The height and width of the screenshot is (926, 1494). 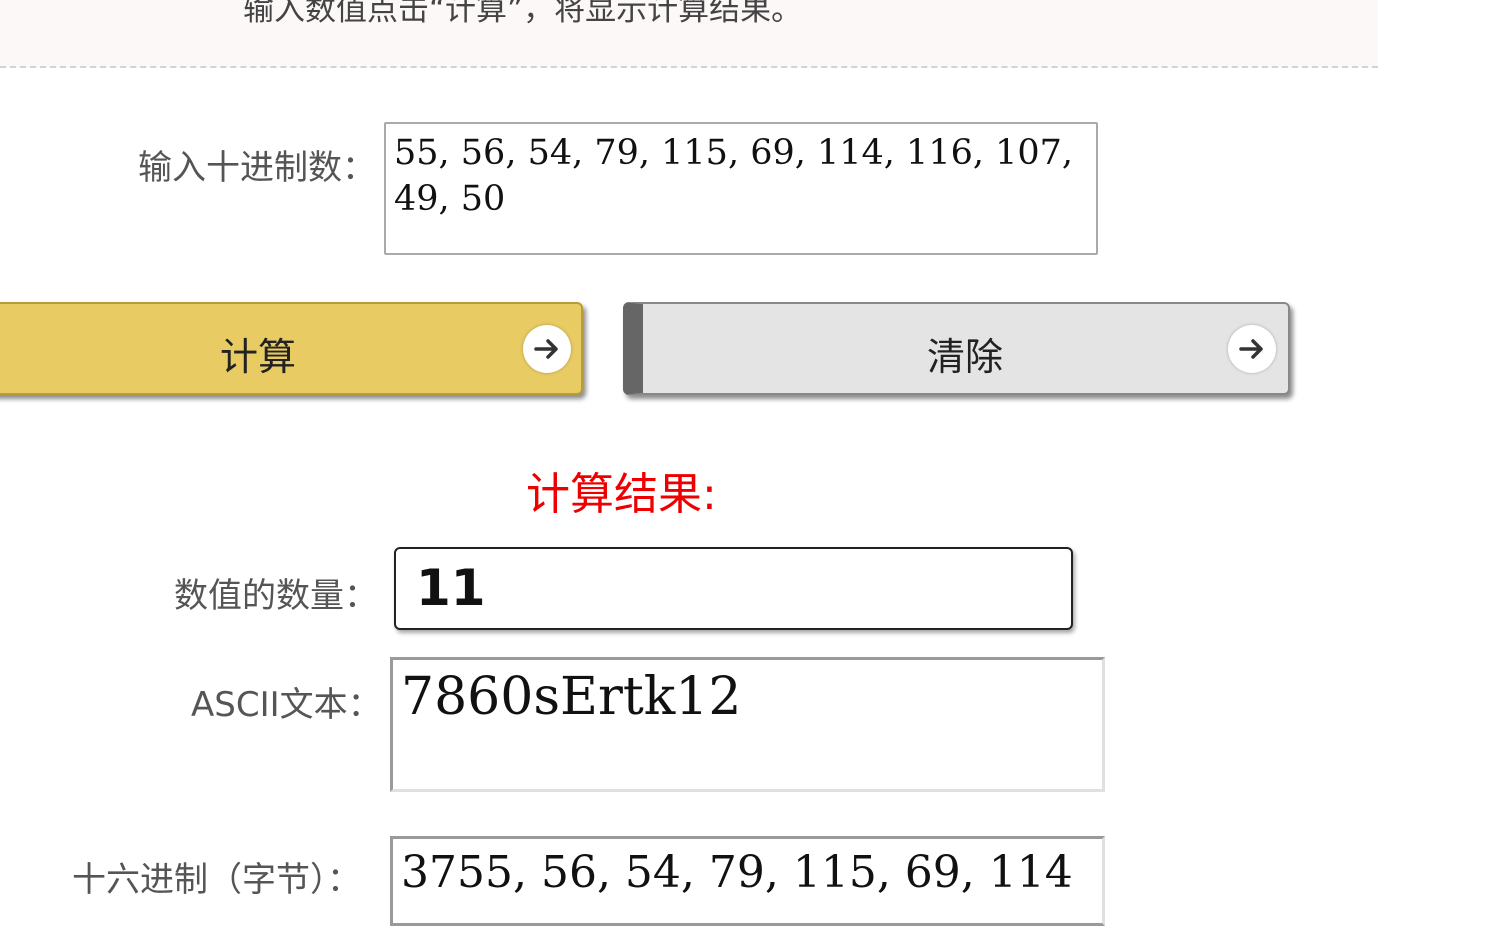 What do you see at coordinates (258, 357) in the screenshot?
I see `calculate-button-label: 计算` at bounding box center [258, 357].